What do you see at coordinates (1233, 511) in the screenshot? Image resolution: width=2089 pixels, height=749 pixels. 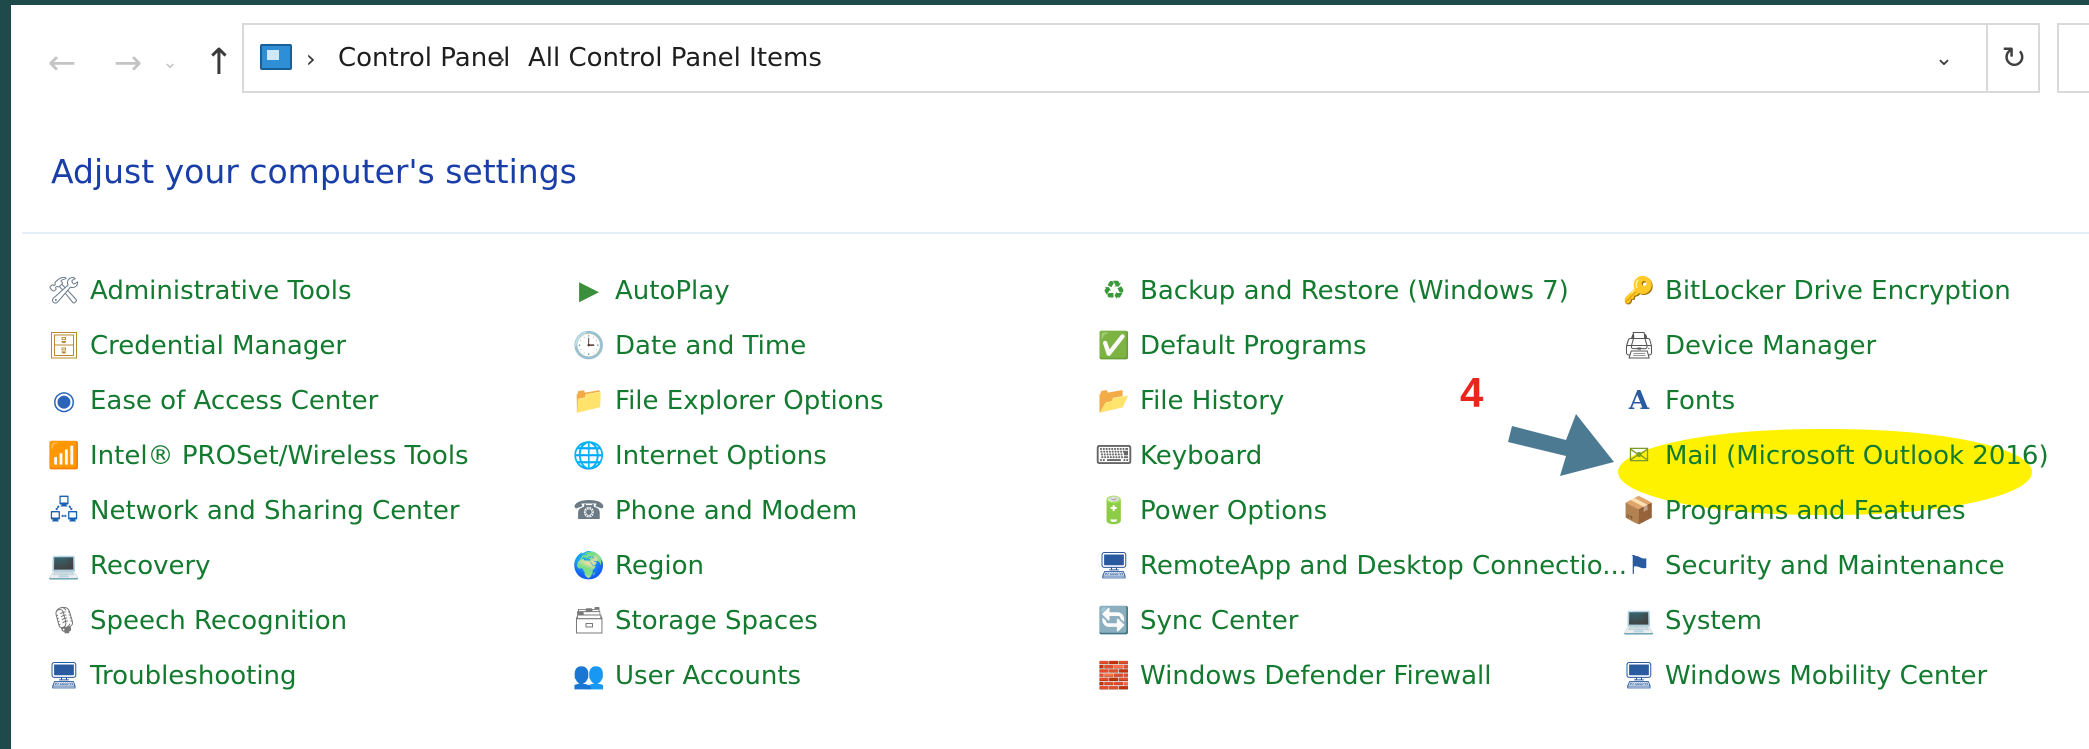 I see `item-label: Power Options` at bounding box center [1233, 511].